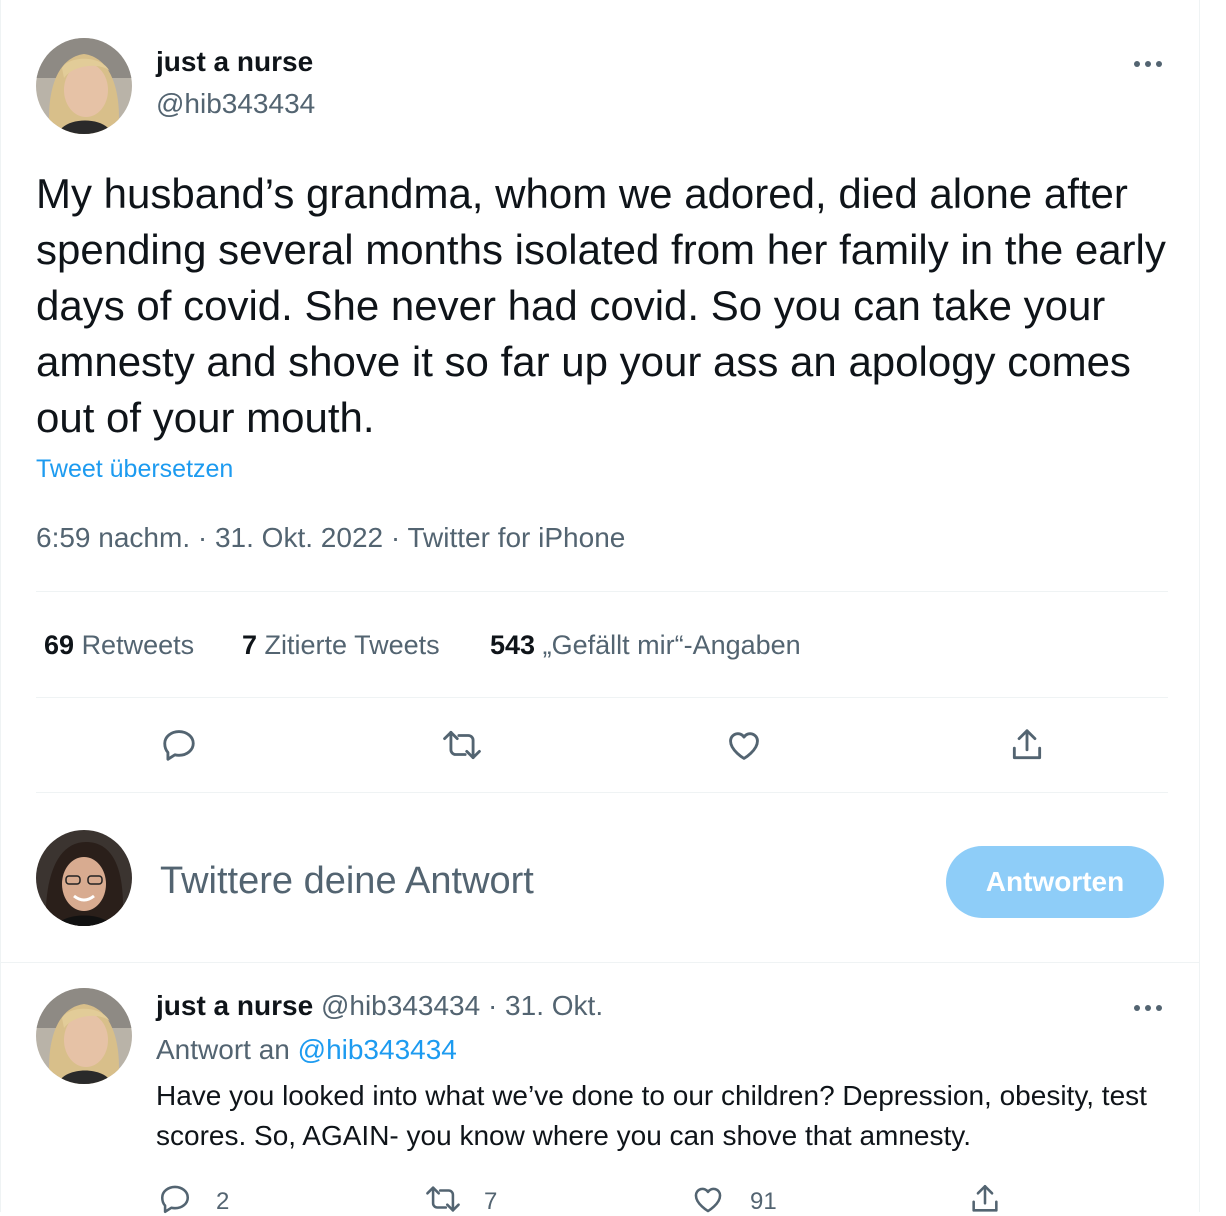  I want to click on like-icon, so click(744, 745).